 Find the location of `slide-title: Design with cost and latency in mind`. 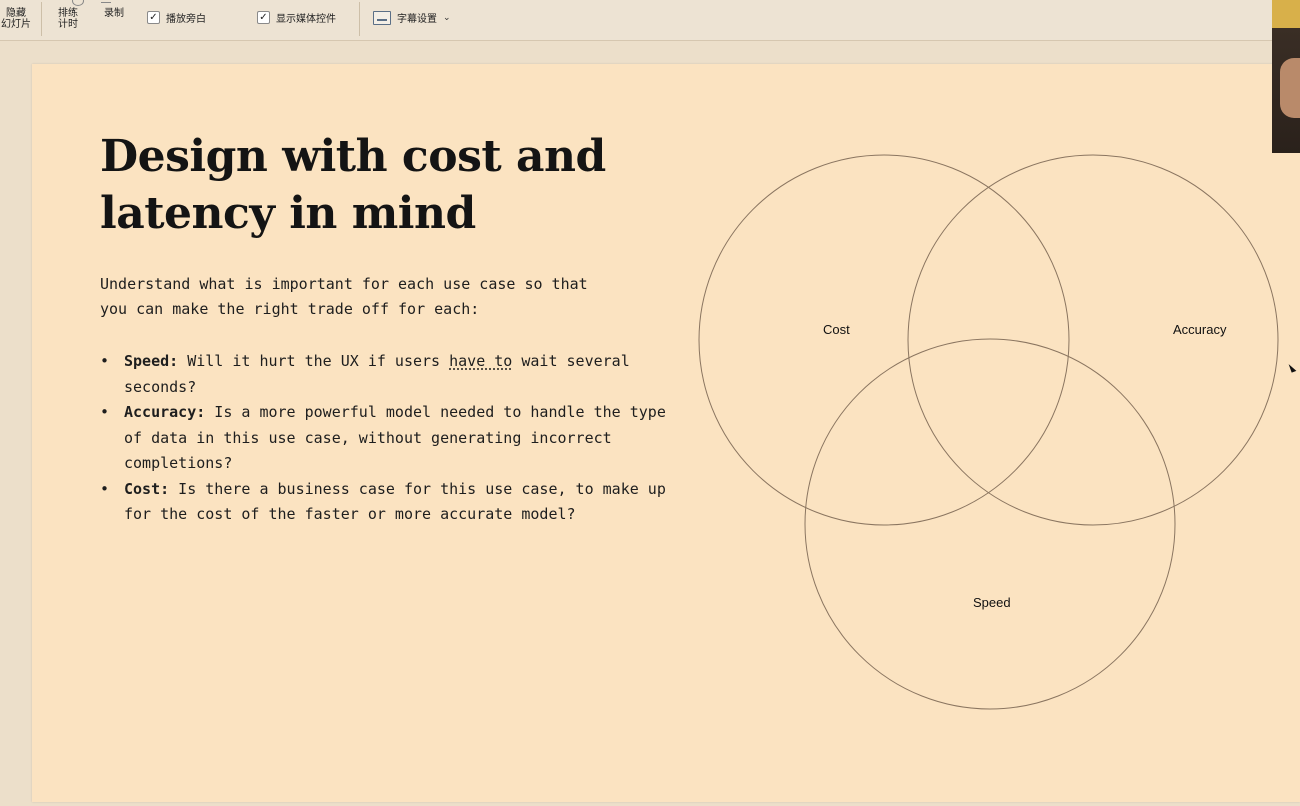

slide-title: Design with cost and latency in mind is located at coordinates (360, 185).